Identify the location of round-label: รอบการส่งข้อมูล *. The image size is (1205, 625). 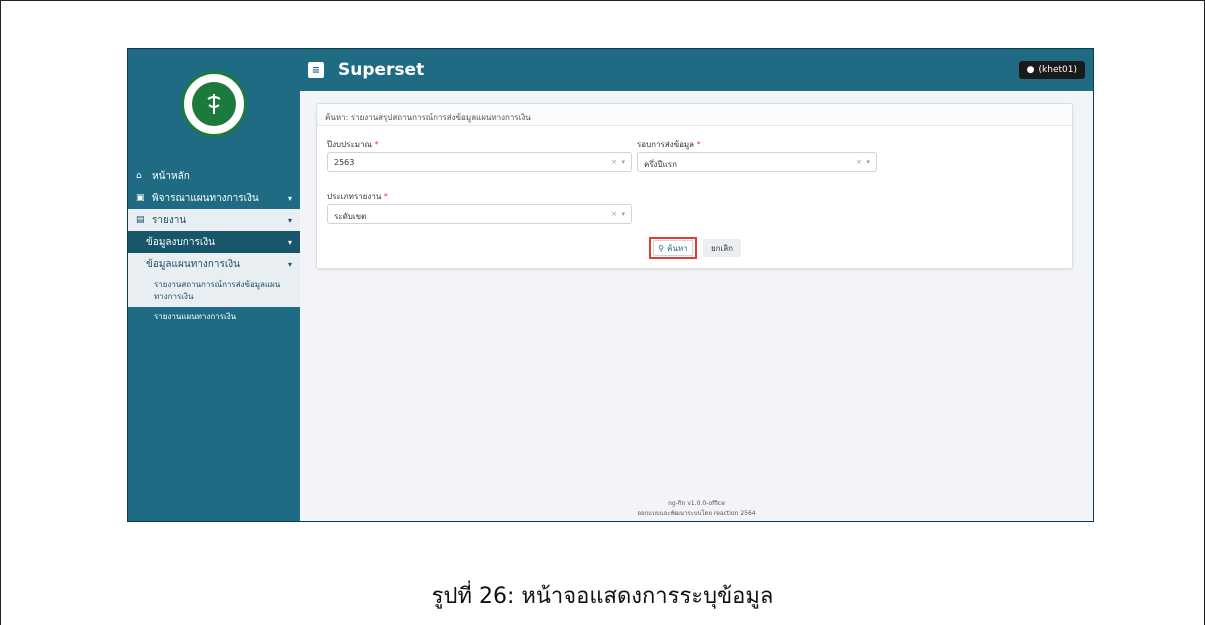
(669, 144).